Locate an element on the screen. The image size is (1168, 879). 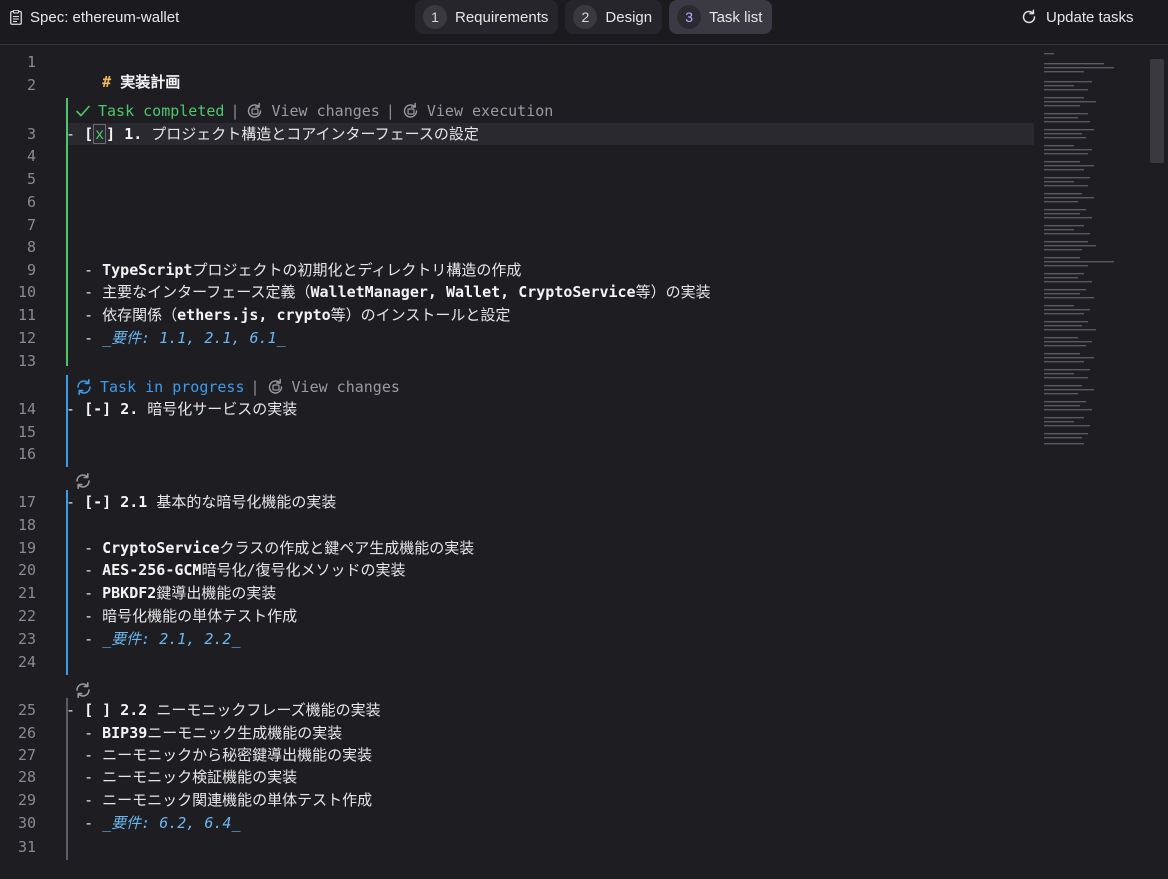
heading-text: 実装計画 is located at coordinates (150, 82).